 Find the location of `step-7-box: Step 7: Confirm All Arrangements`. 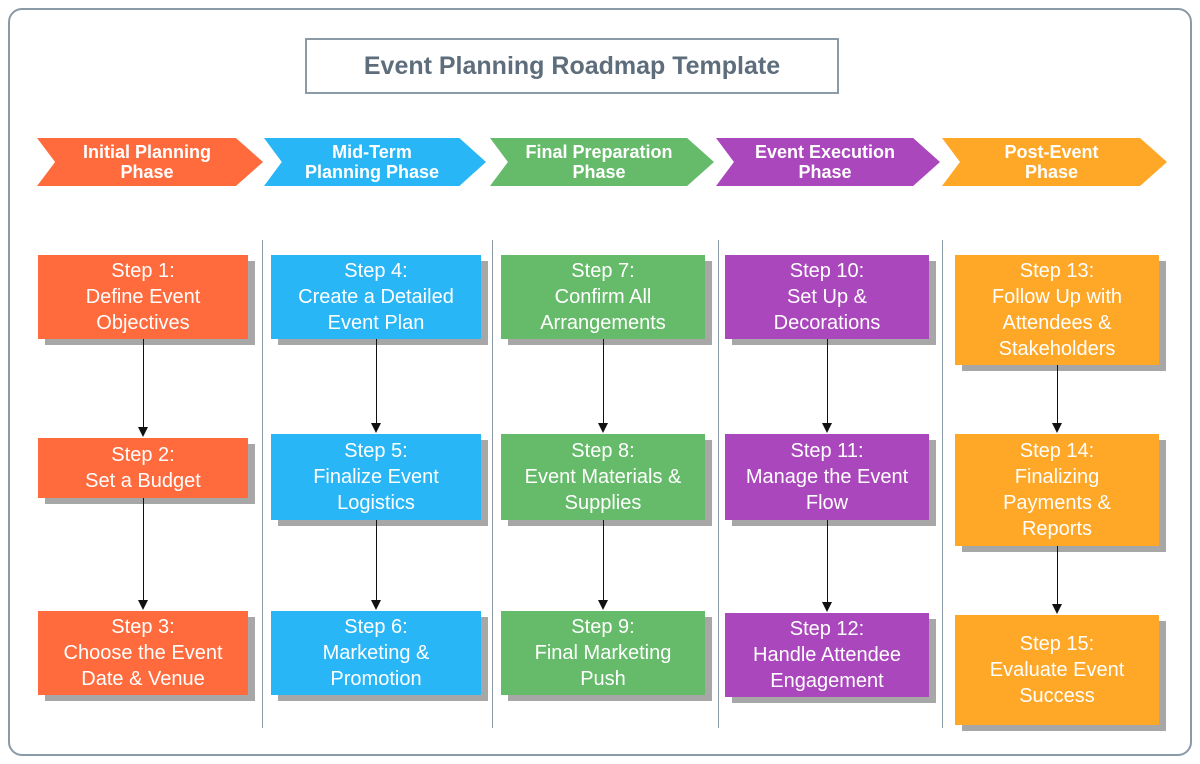

step-7-box: Step 7: Confirm All Arrangements is located at coordinates (603, 297).